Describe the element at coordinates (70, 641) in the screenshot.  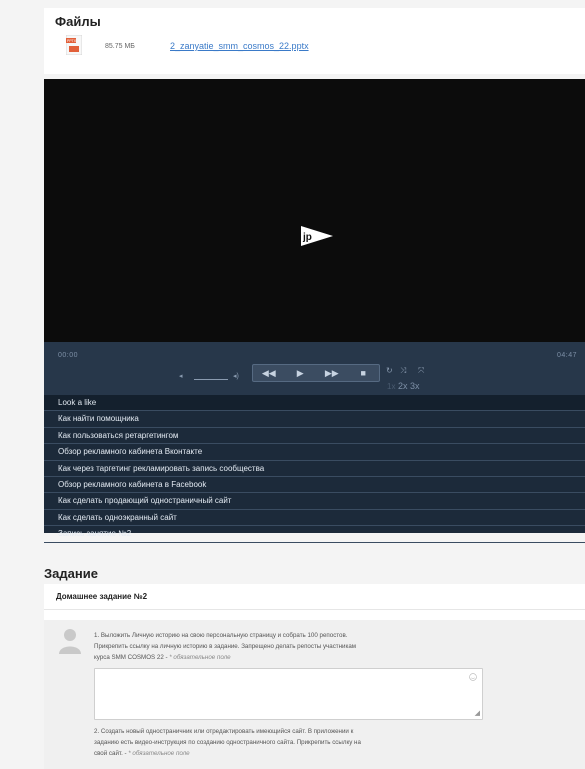
I see `user-avatar-icon` at that location.